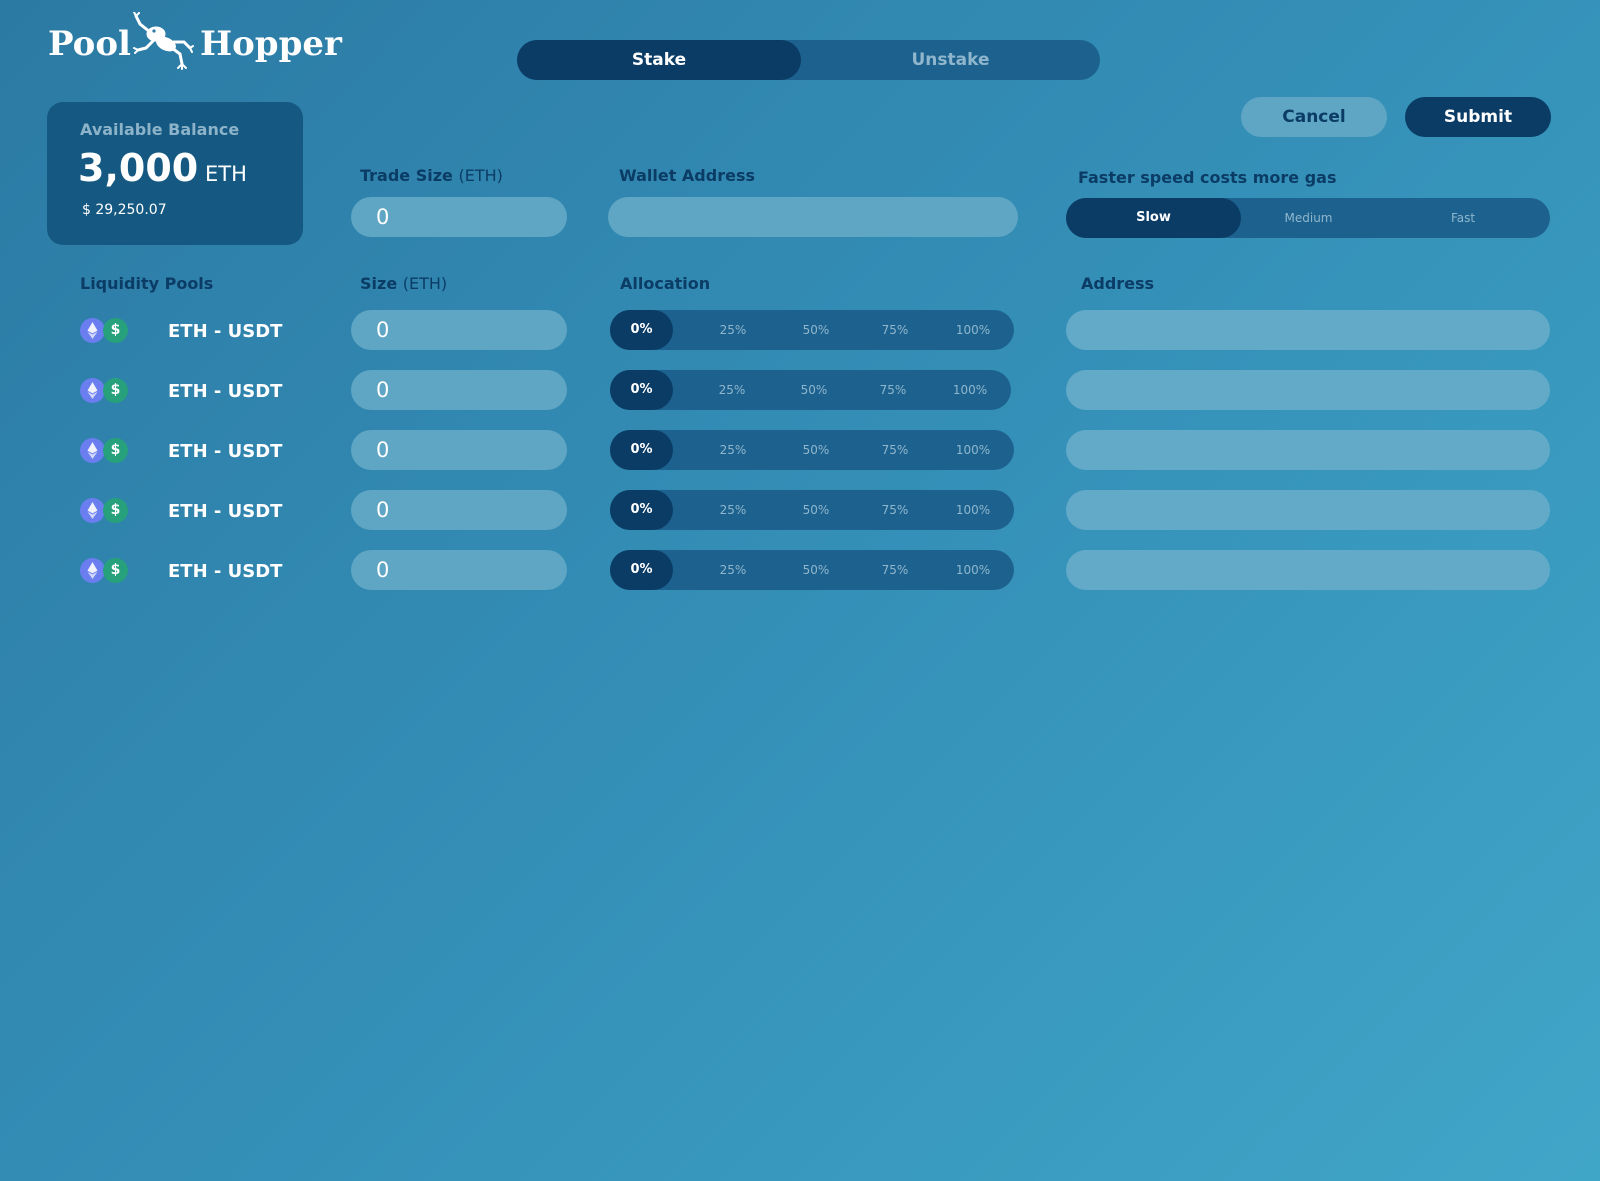 The width and height of the screenshot is (1600, 1181). I want to click on tab-stake: Stake, so click(659, 60).